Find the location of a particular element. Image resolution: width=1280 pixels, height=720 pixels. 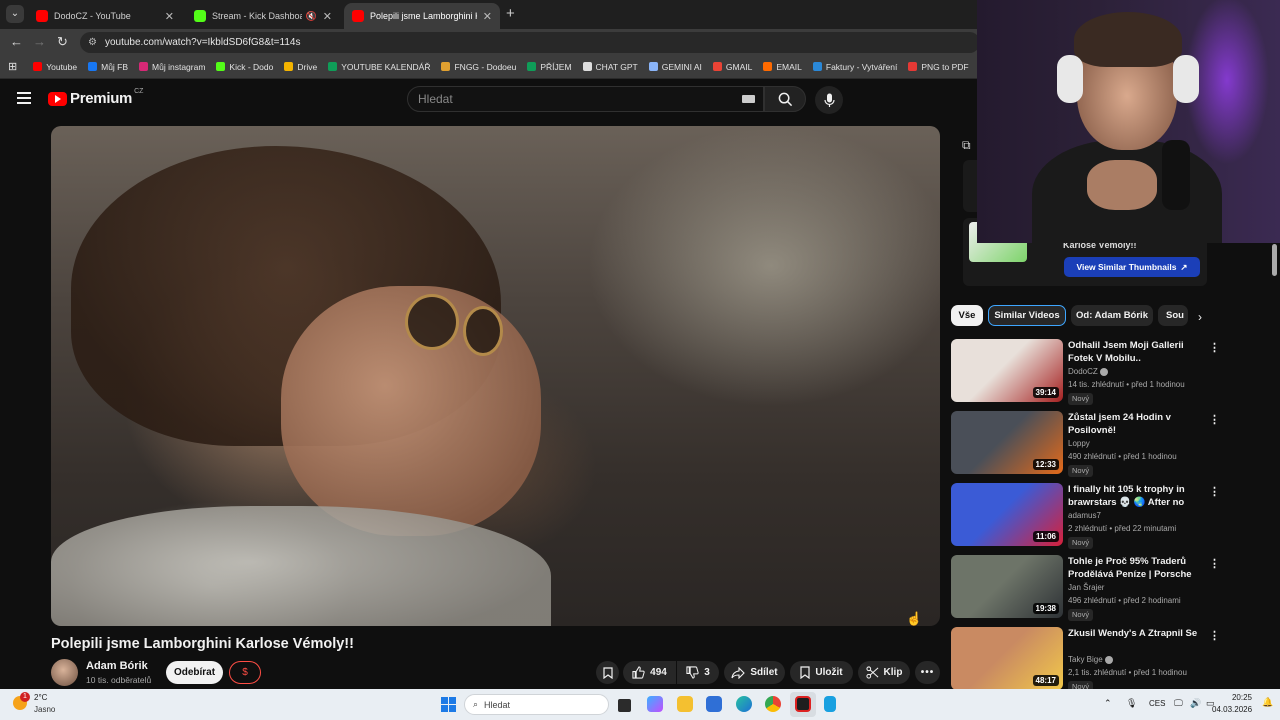

tab-search-chevron-icon: ⌄ is located at coordinates (15, 14).